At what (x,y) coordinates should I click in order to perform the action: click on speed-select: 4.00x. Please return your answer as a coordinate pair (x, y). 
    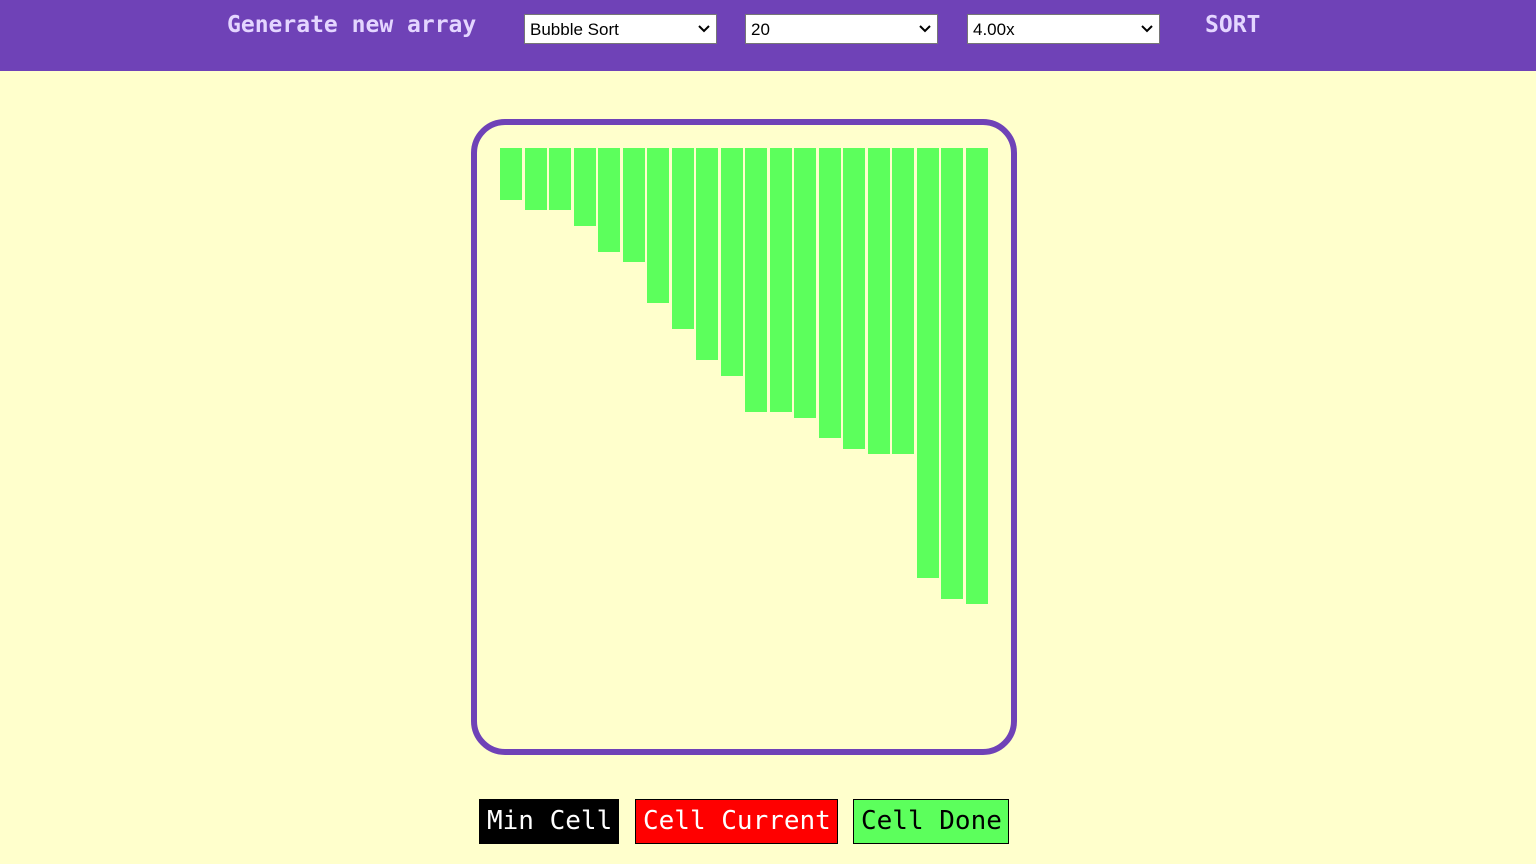
    Looking at the image, I should click on (1063, 29).